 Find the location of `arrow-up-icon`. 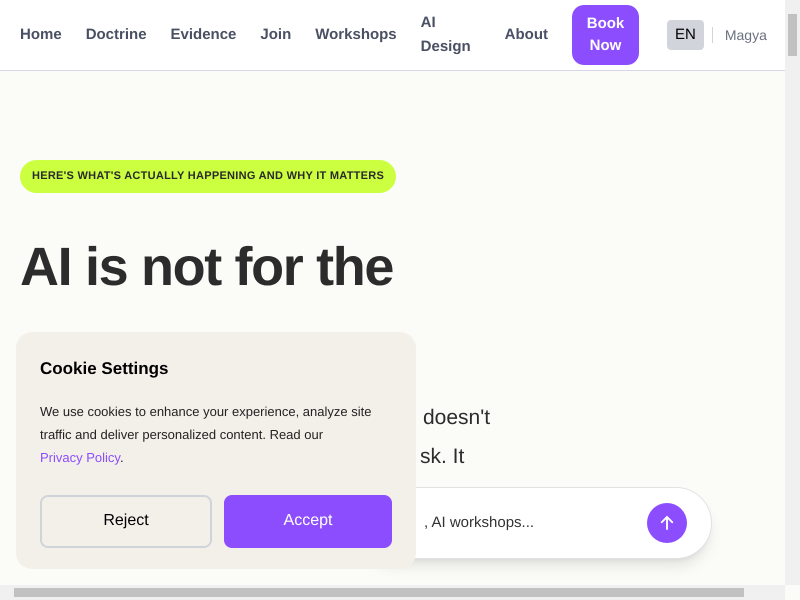

arrow-up-icon is located at coordinates (667, 523).